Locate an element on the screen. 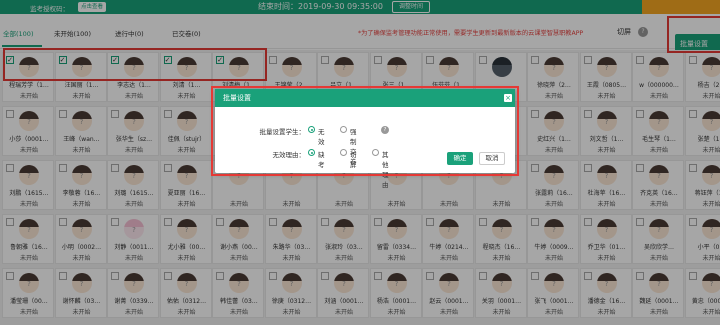  dialog-highlight is located at coordinates (365, 131).